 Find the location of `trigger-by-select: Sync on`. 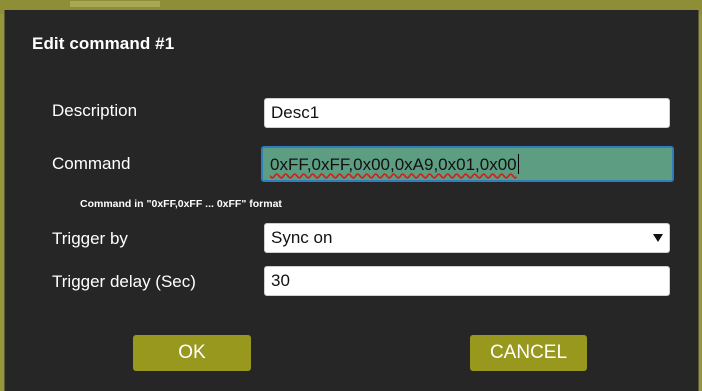

trigger-by-select: Sync on is located at coordinates (467, 238).